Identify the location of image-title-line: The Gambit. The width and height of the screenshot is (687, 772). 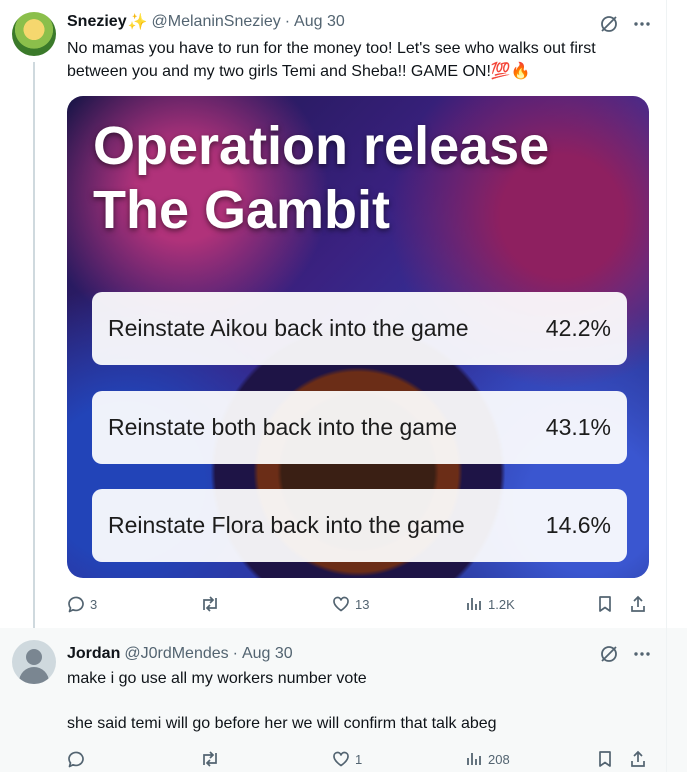
(242, 210).